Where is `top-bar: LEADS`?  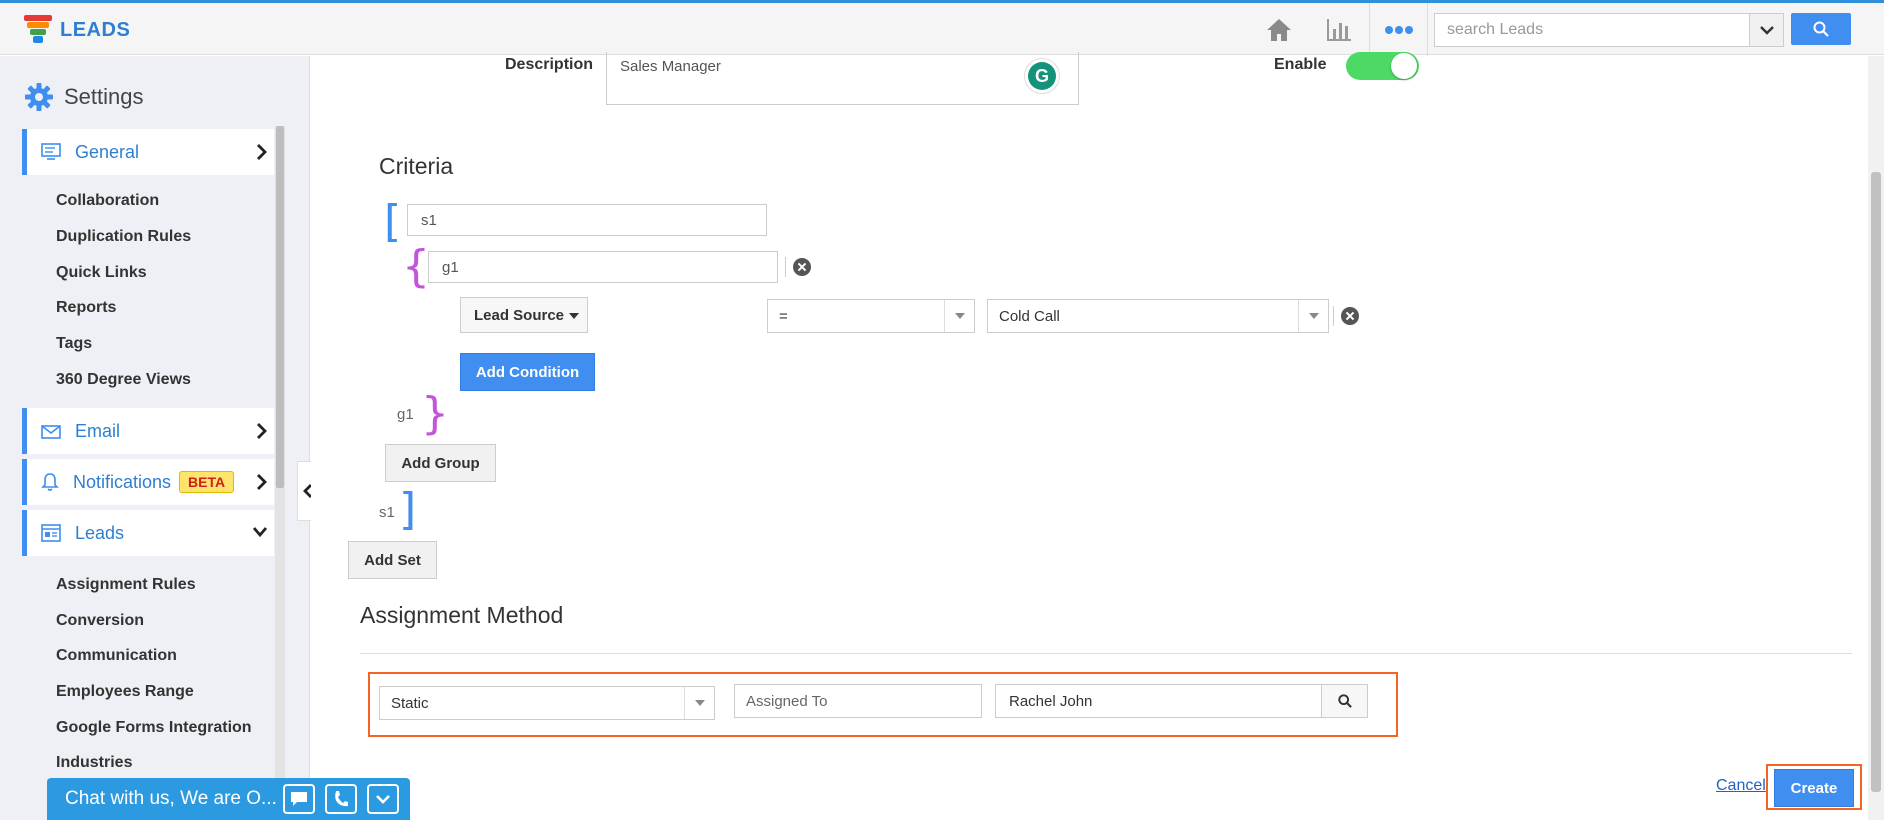
top-bar: LEADS is located at coordinates (942, 29).